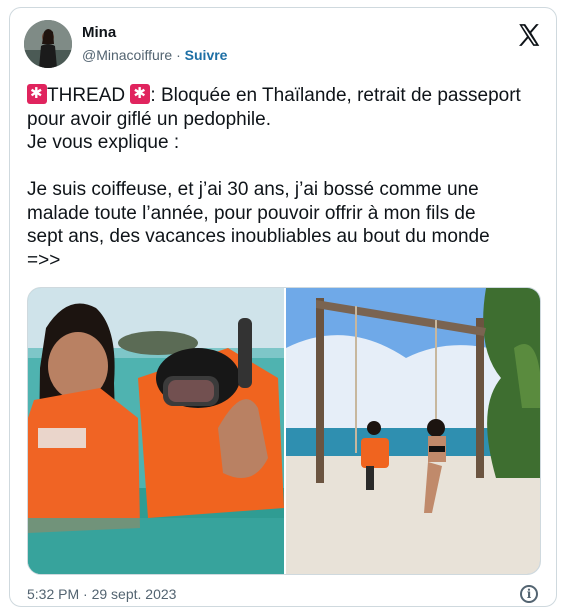 This screenshot has height=614, width=568. What do you see at coordinates (529, 594) in the screenshot?
I see `info-icon: i` at bounding box center [529, 594].